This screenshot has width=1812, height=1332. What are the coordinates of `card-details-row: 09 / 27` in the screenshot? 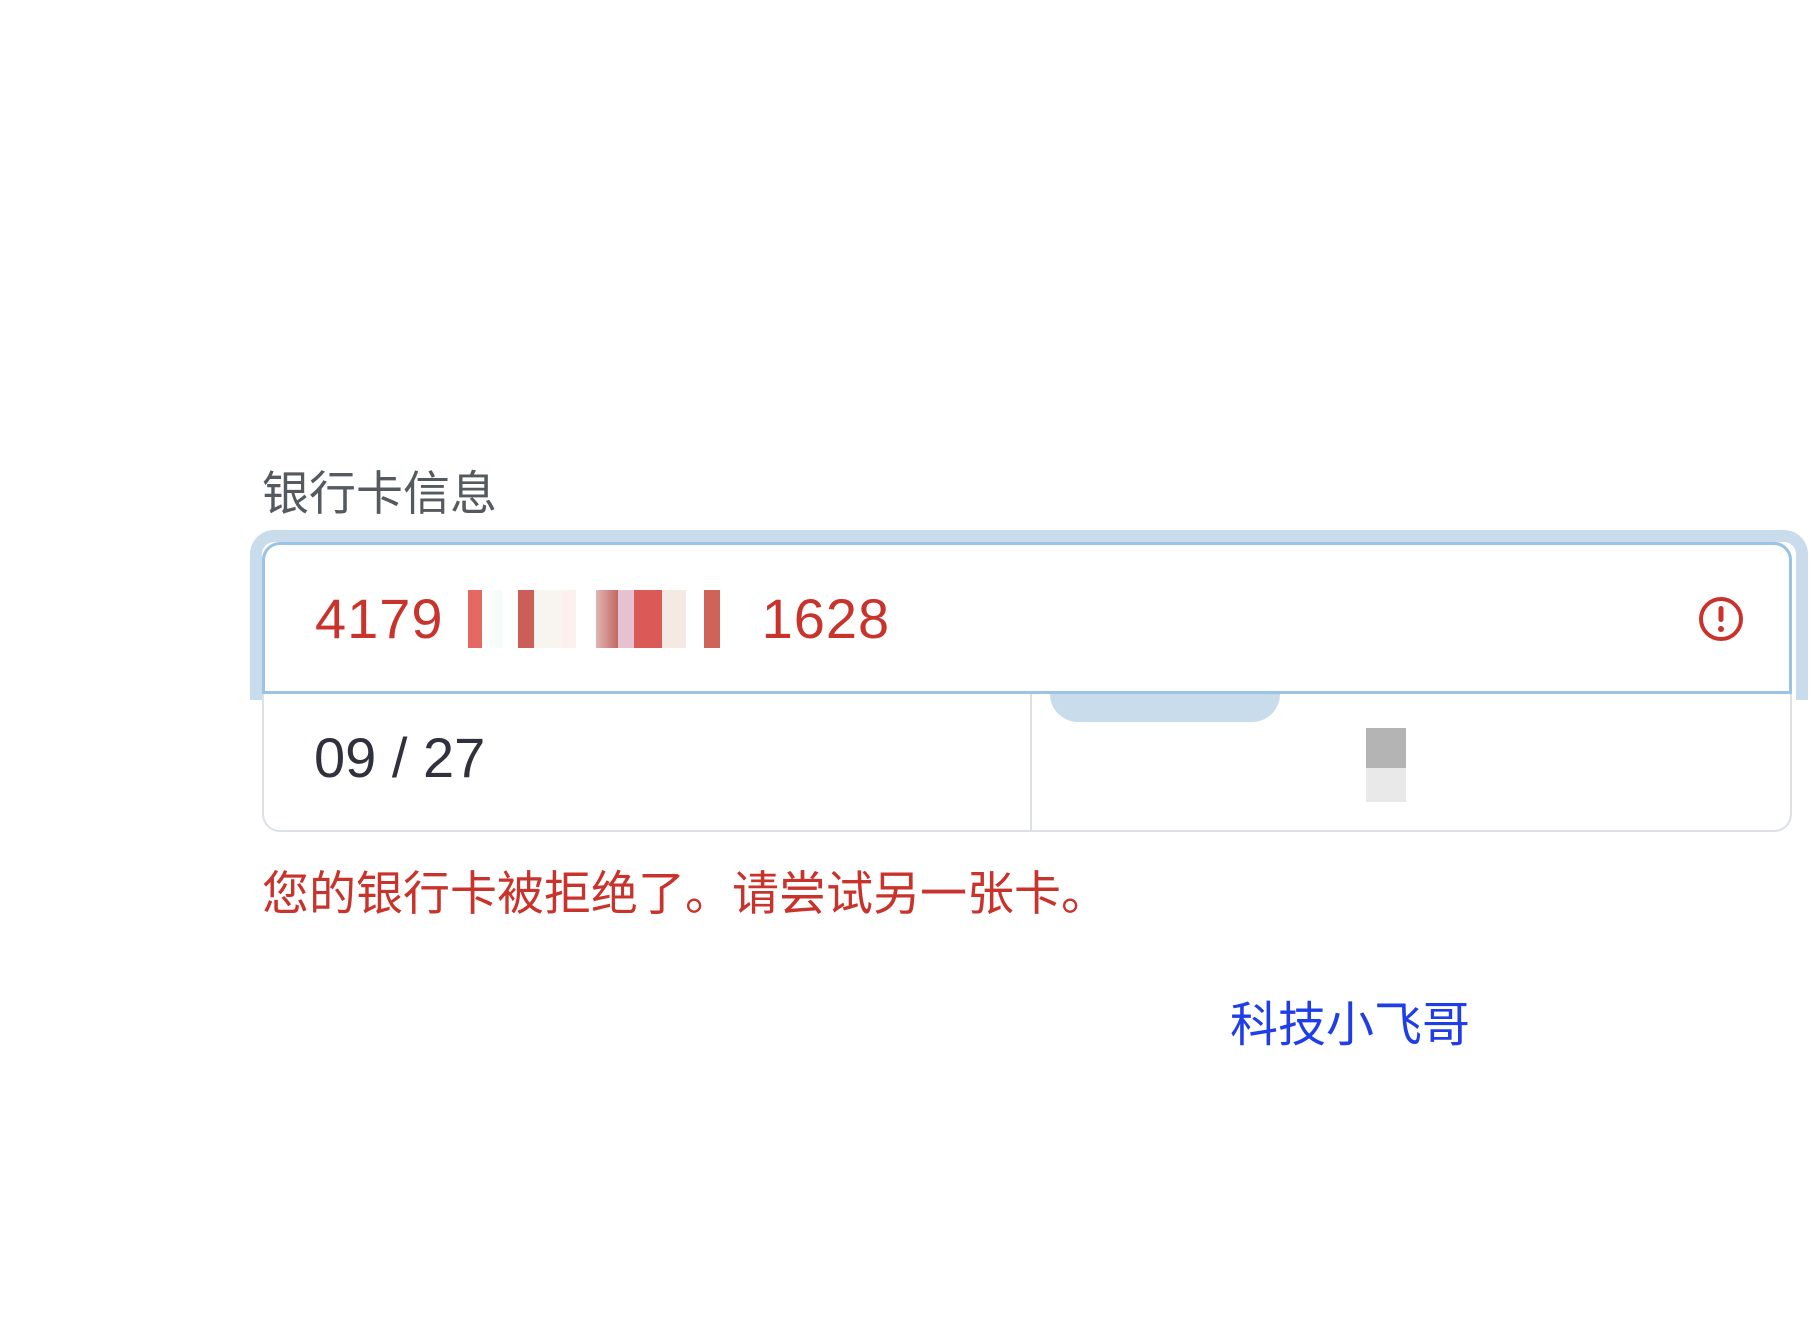 It's located at (1027, 762).